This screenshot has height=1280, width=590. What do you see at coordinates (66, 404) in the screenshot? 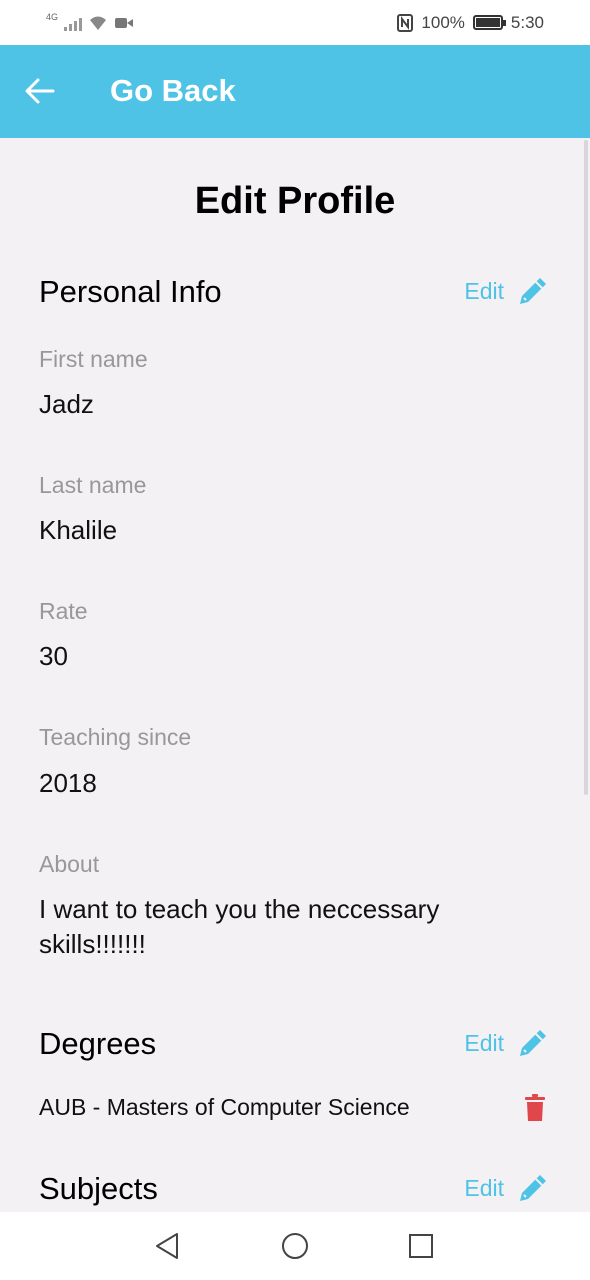
I see `first-name-value: Jadz` at bounding box center [66, 404].